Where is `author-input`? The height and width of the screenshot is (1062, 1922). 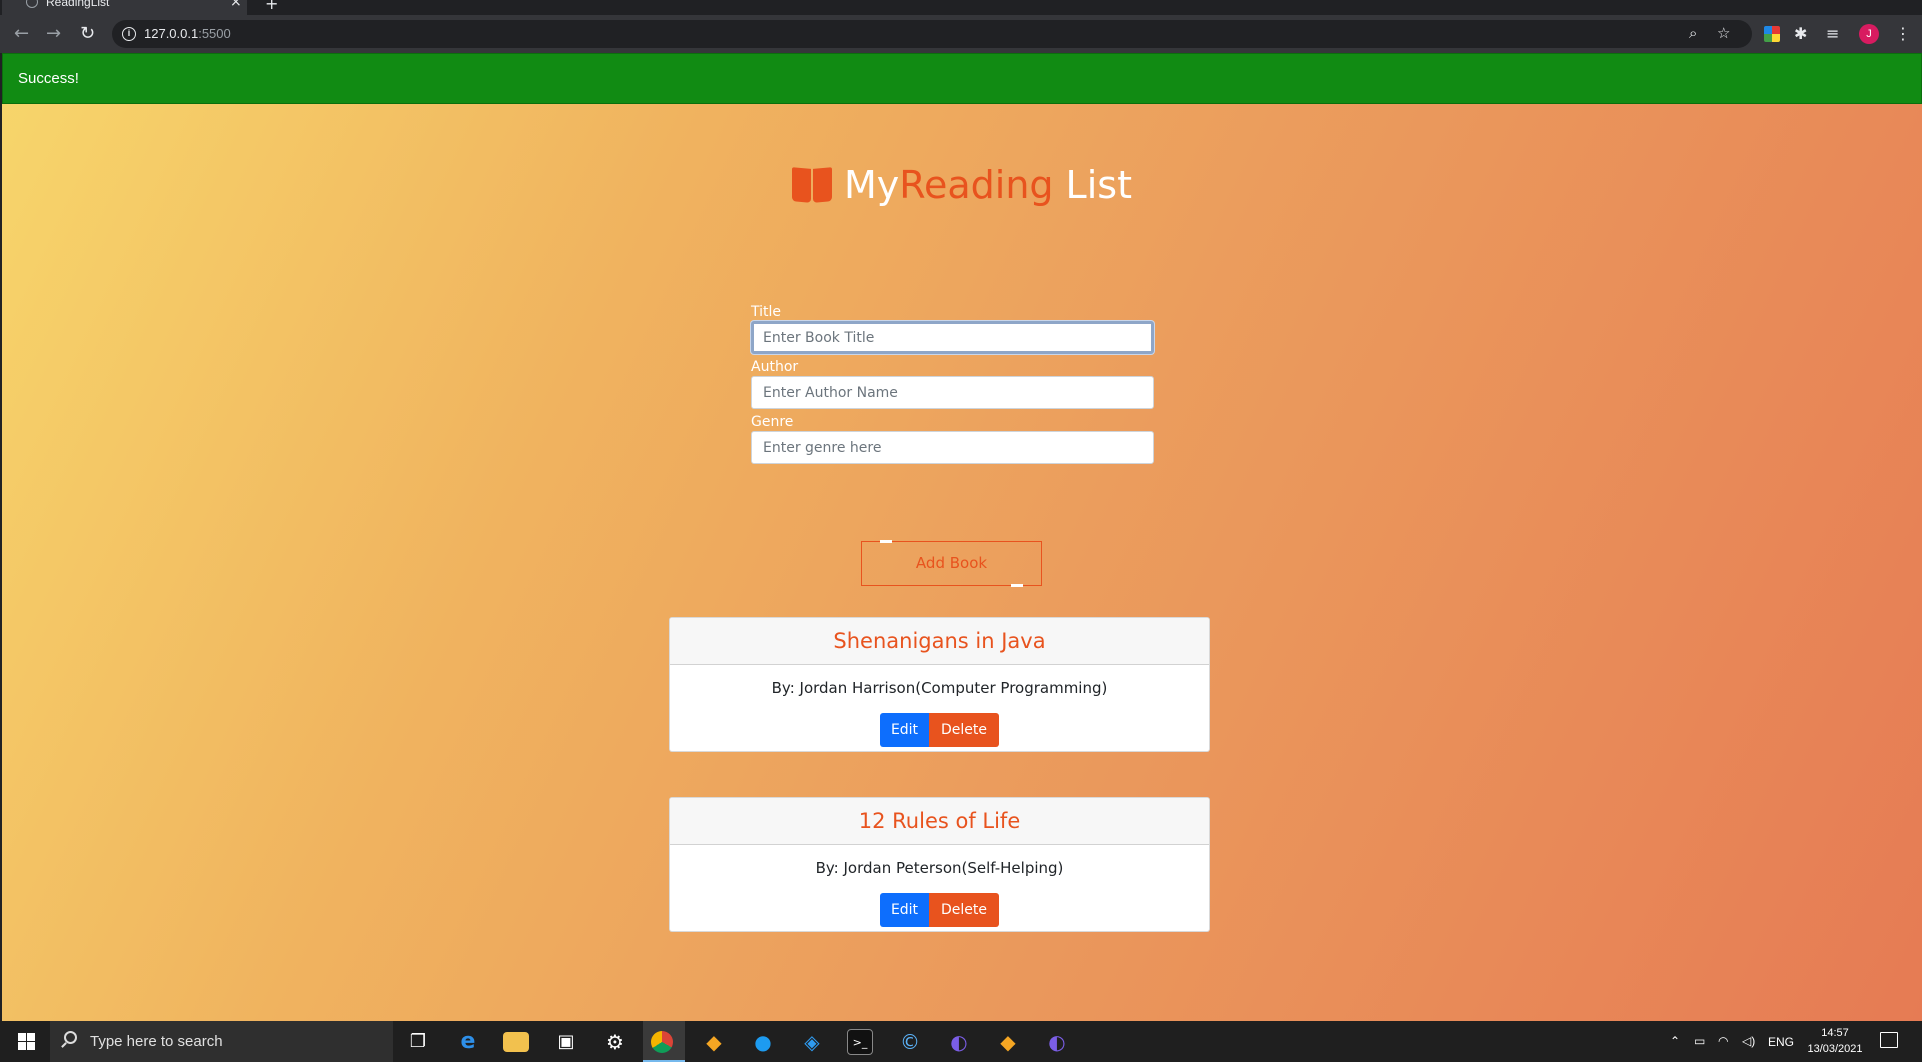
author-input is located at coordinates (952, 392).